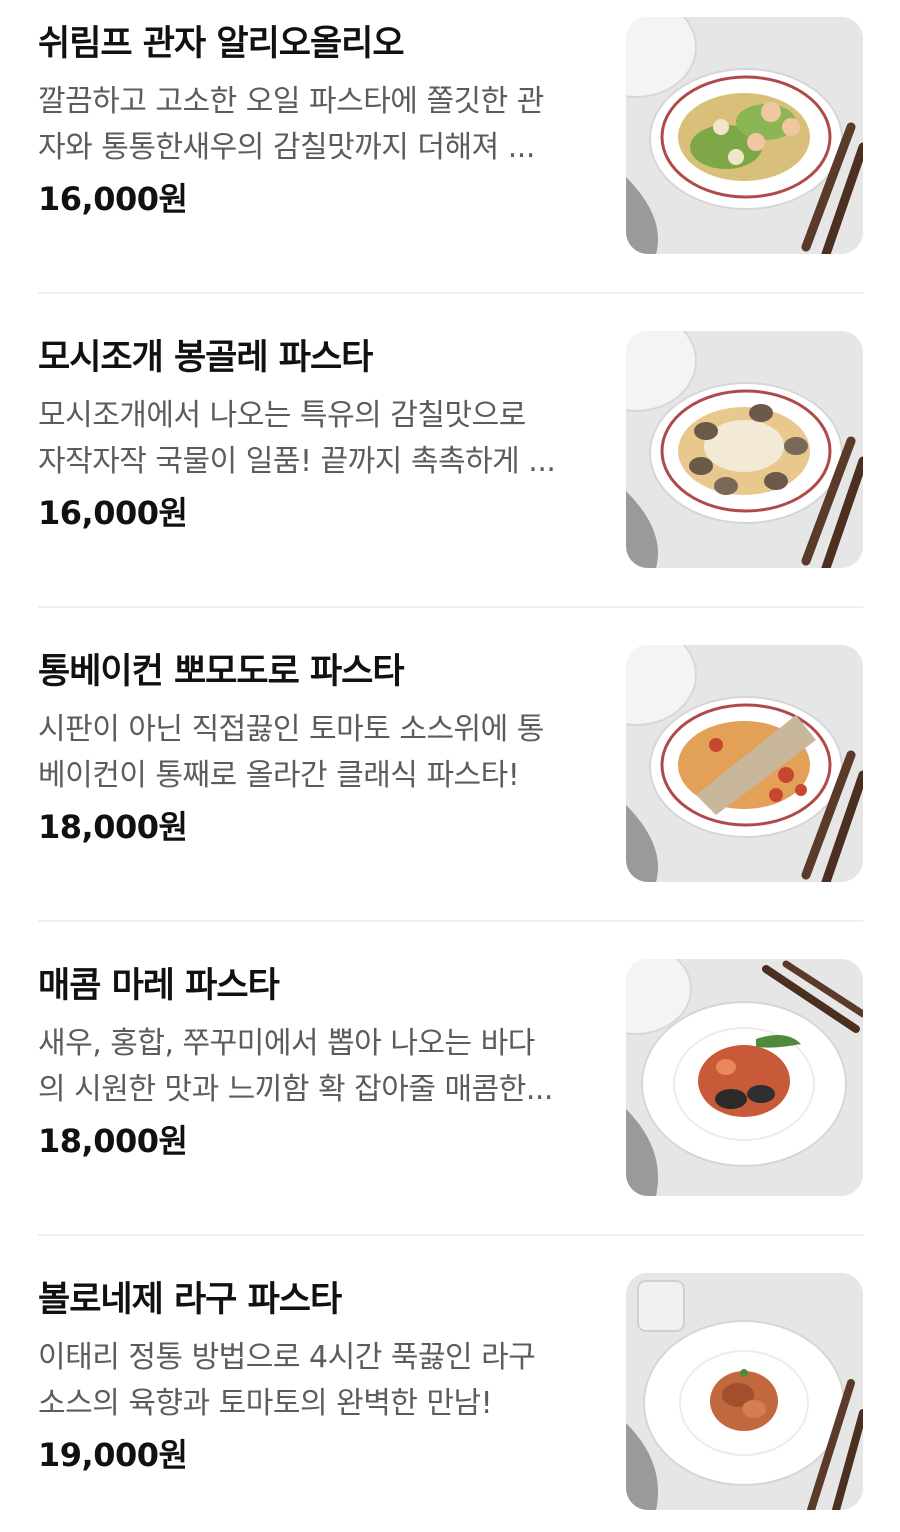  Describe the element at coordinates (205, 358) in the screenshot. I see `menu-item-name: 모시조개 봉골레 파스타` at that location.